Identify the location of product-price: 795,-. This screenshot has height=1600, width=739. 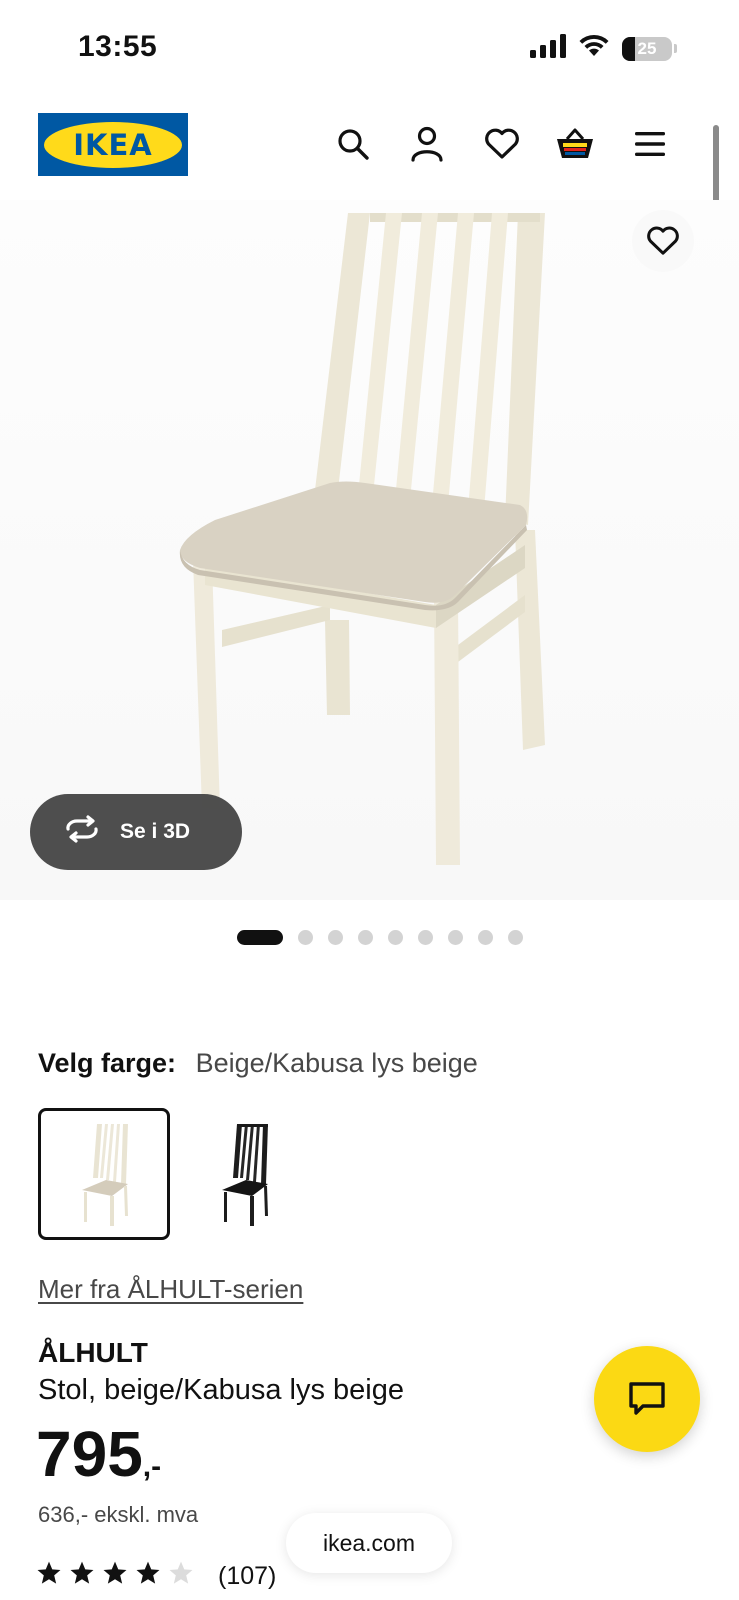
(98, 1454).